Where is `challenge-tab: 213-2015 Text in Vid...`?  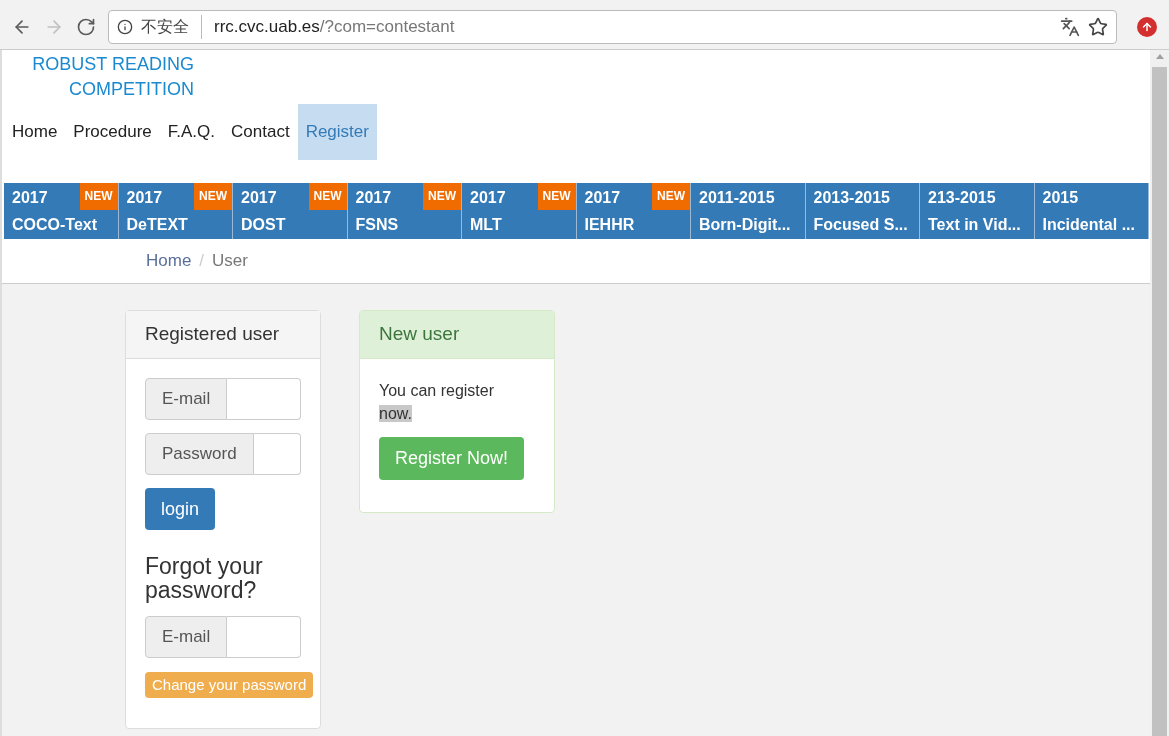
challenge-tab: 213-2015 Text in Vid... is located at coordinates (977, 211).